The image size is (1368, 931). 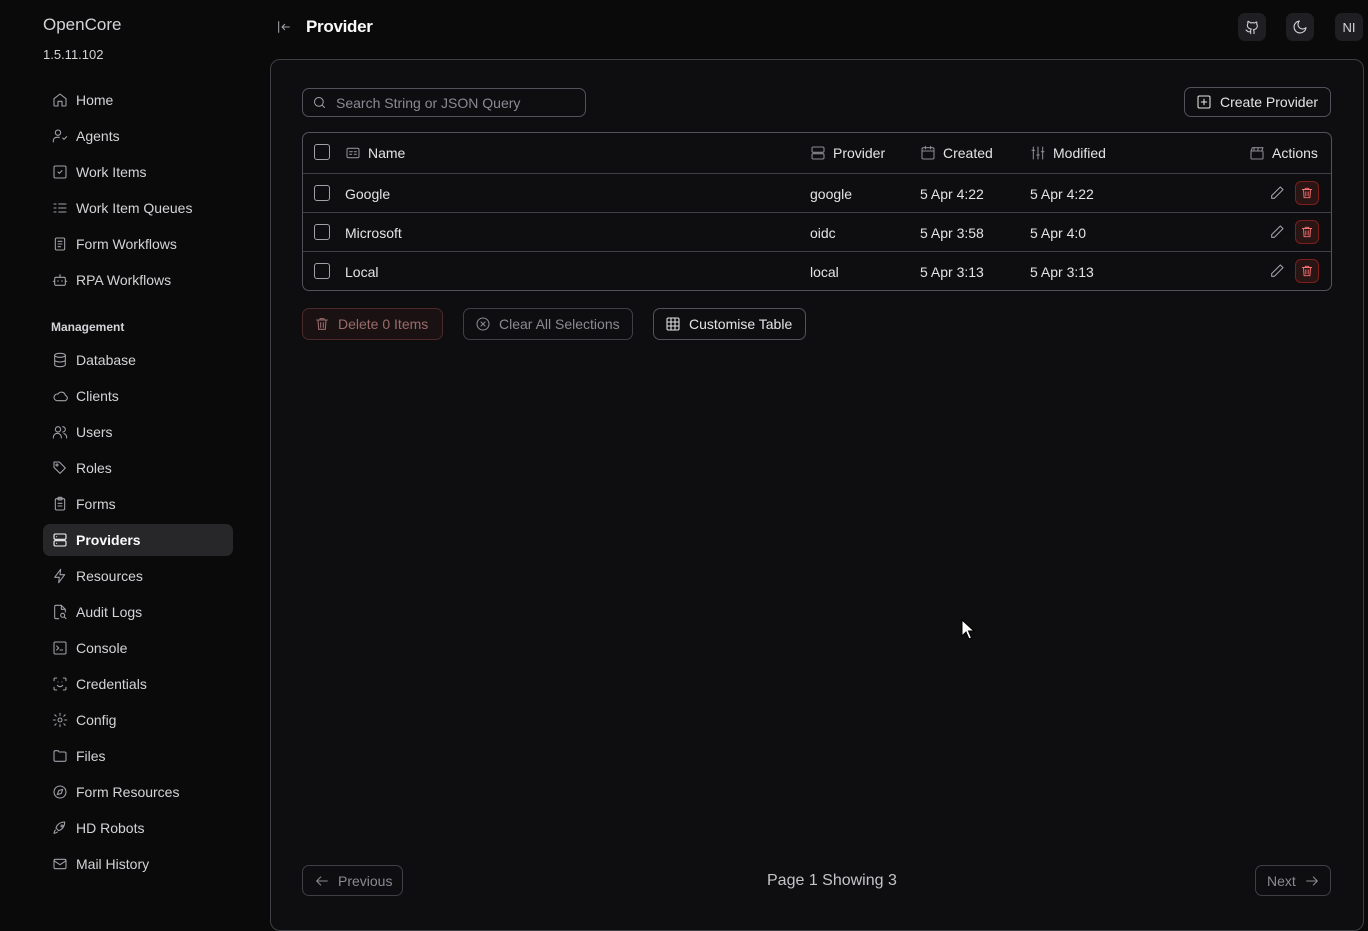 What do you see at coordinates (94, 432) in the screenshot?
I see `sidebar-item-label: Users` at bounding box center [94, 432].